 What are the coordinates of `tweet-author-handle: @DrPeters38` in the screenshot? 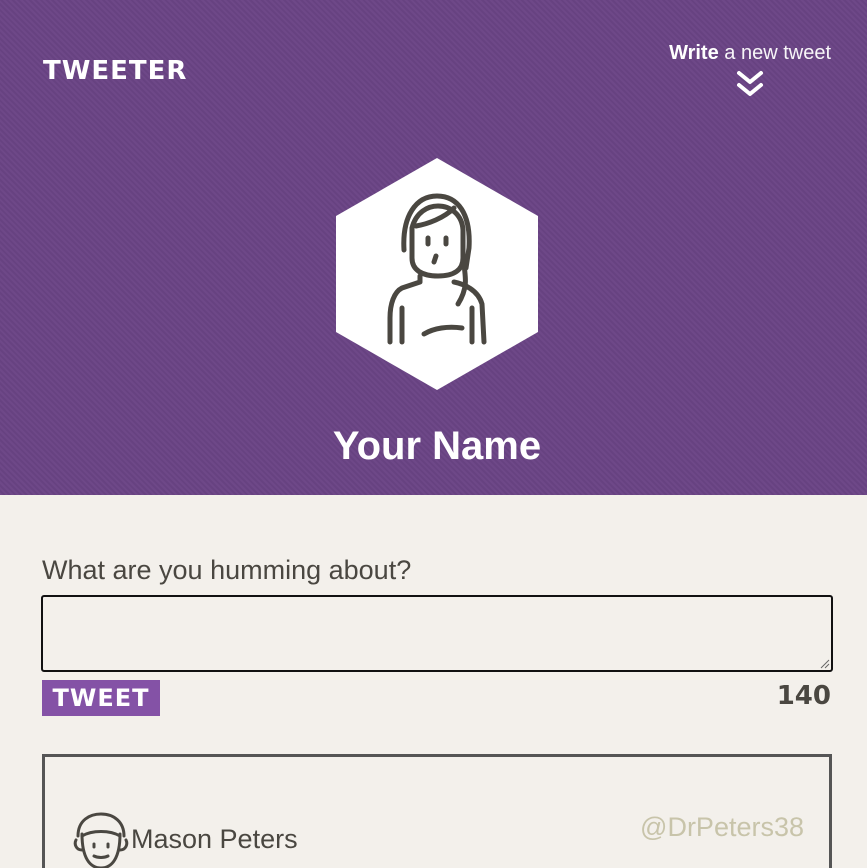 It's located at (722, 827).